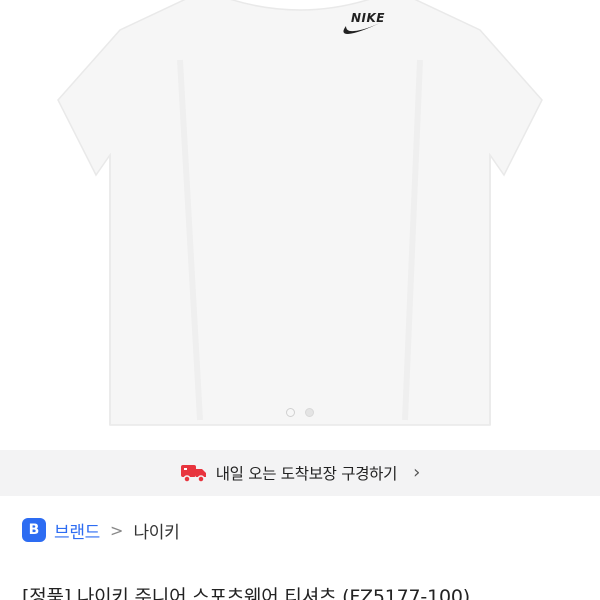 Image resolution: width=600 pixels, height=600 pixels. What do you see at coordinates (193, 474) in the screenshot?
I see `delivery-truck-icon` at bounding box center [193, 474].